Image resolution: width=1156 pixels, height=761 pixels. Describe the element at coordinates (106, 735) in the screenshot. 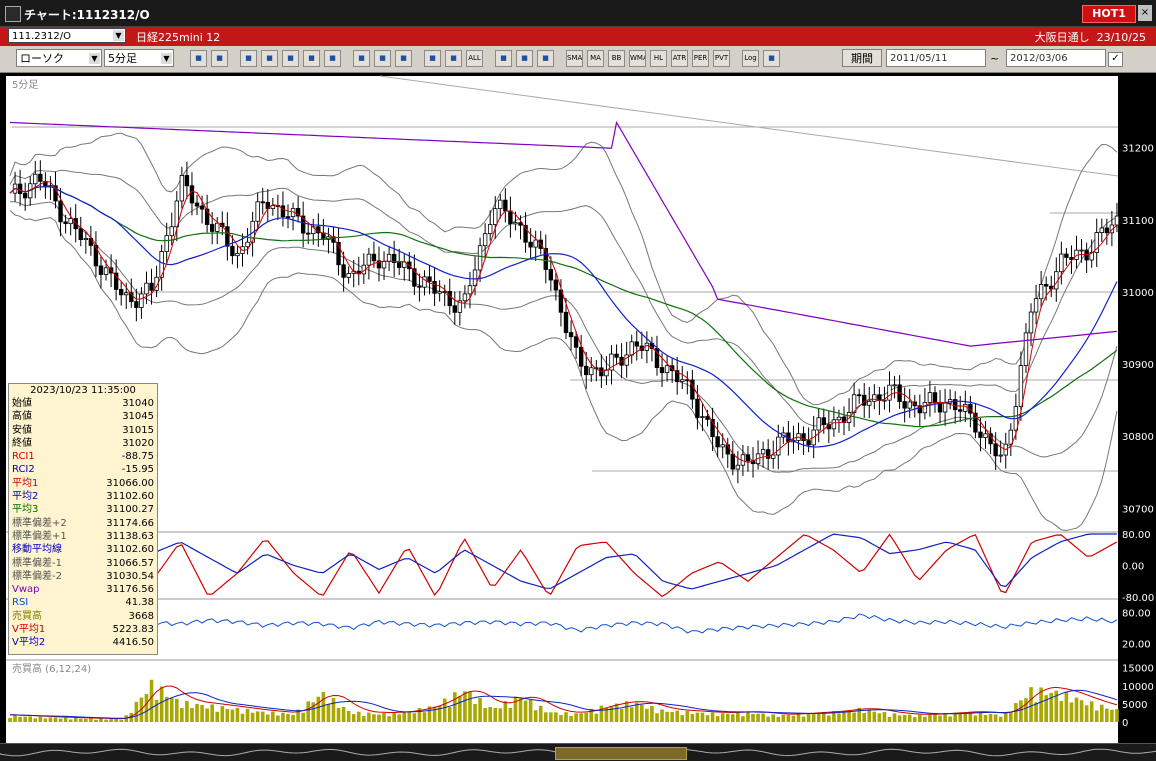

I see `x-tick-label: 4` at that location.